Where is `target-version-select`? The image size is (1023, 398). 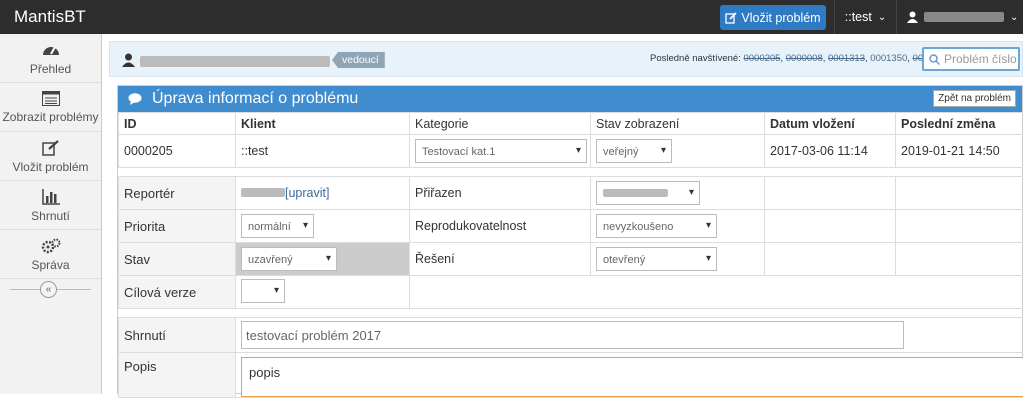 target-version-select is located at coordinates (263, 291).